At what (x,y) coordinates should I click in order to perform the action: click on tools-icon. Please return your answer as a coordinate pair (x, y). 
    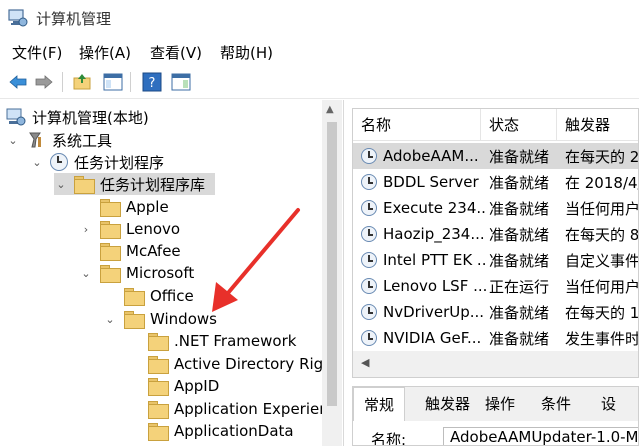
    Looking at the image, I should click on (35, 140).